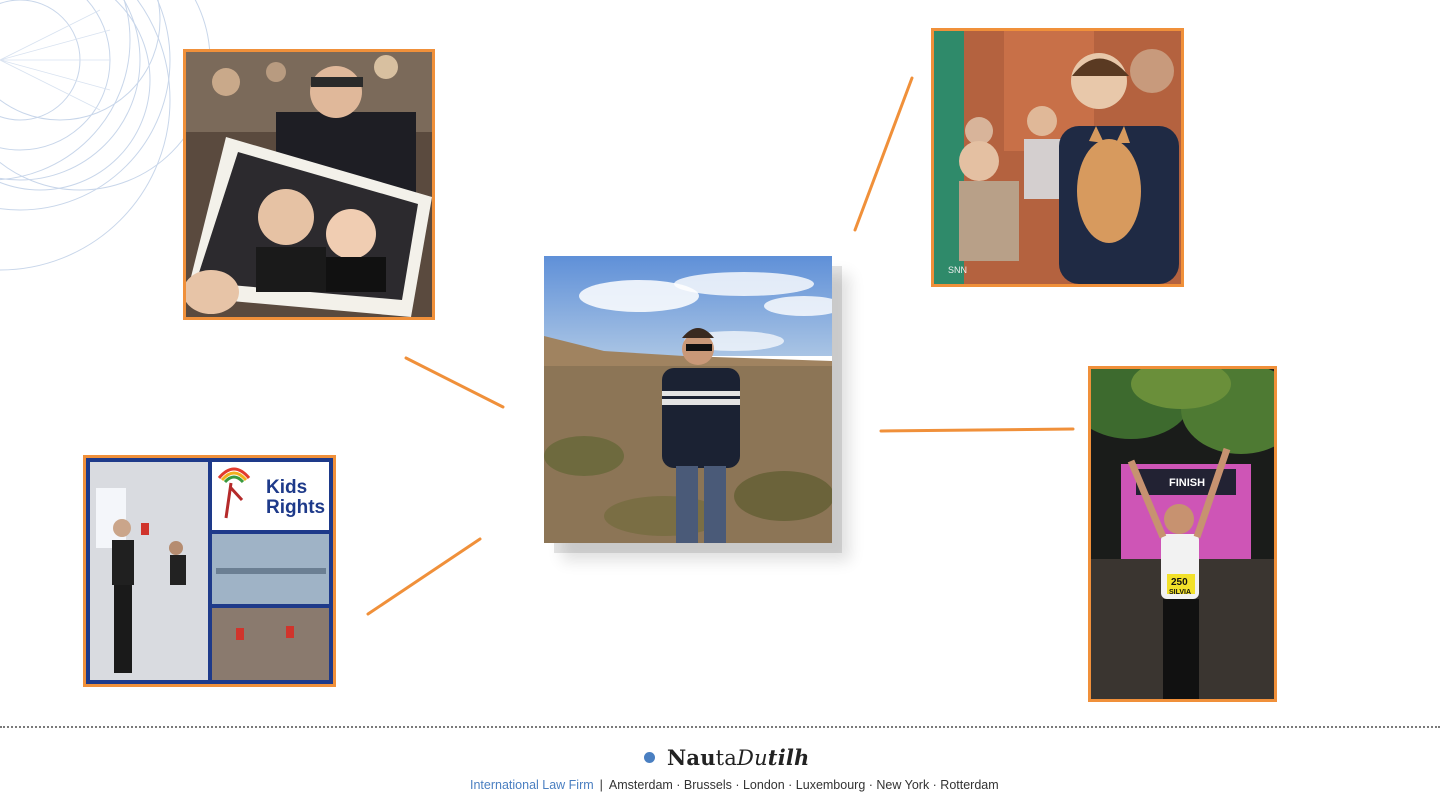 This screenshot has height=810, width=1440. I want to click on photo-center-portrait, so click(688, 399).